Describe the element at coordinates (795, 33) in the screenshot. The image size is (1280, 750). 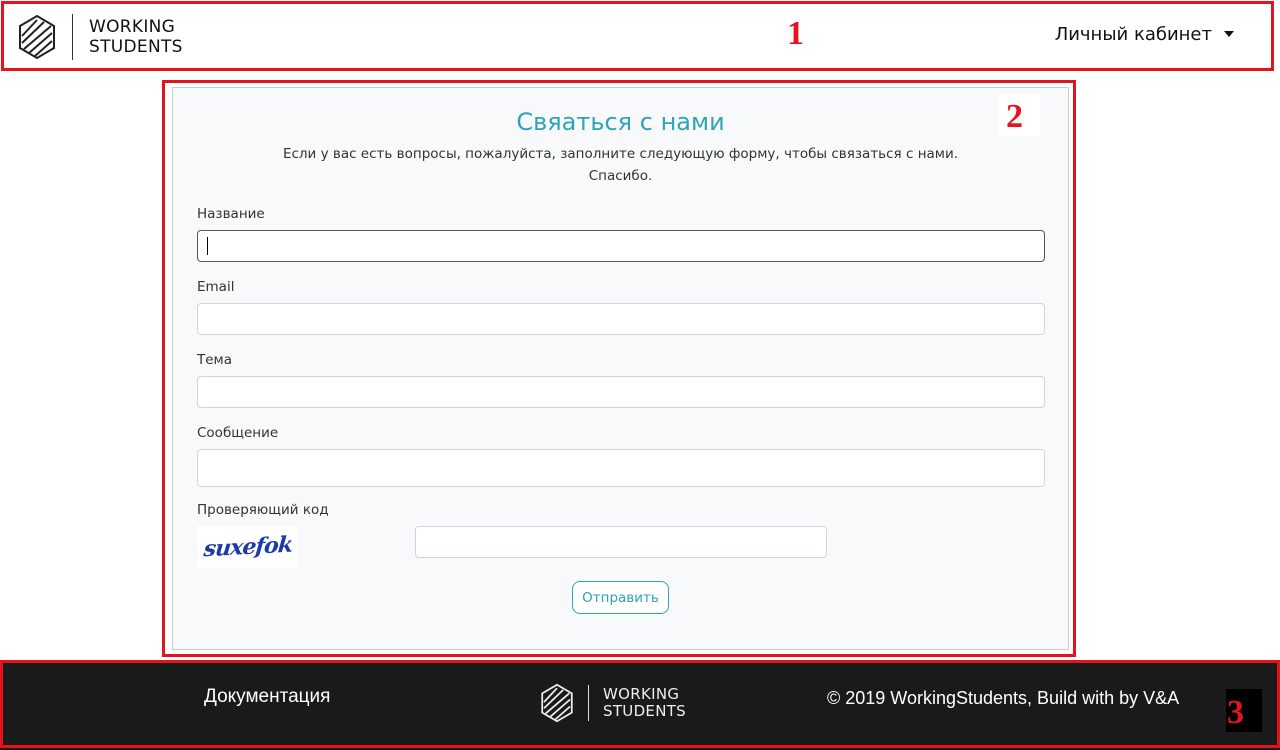
I see `annotation-number-1: 1` at that location.